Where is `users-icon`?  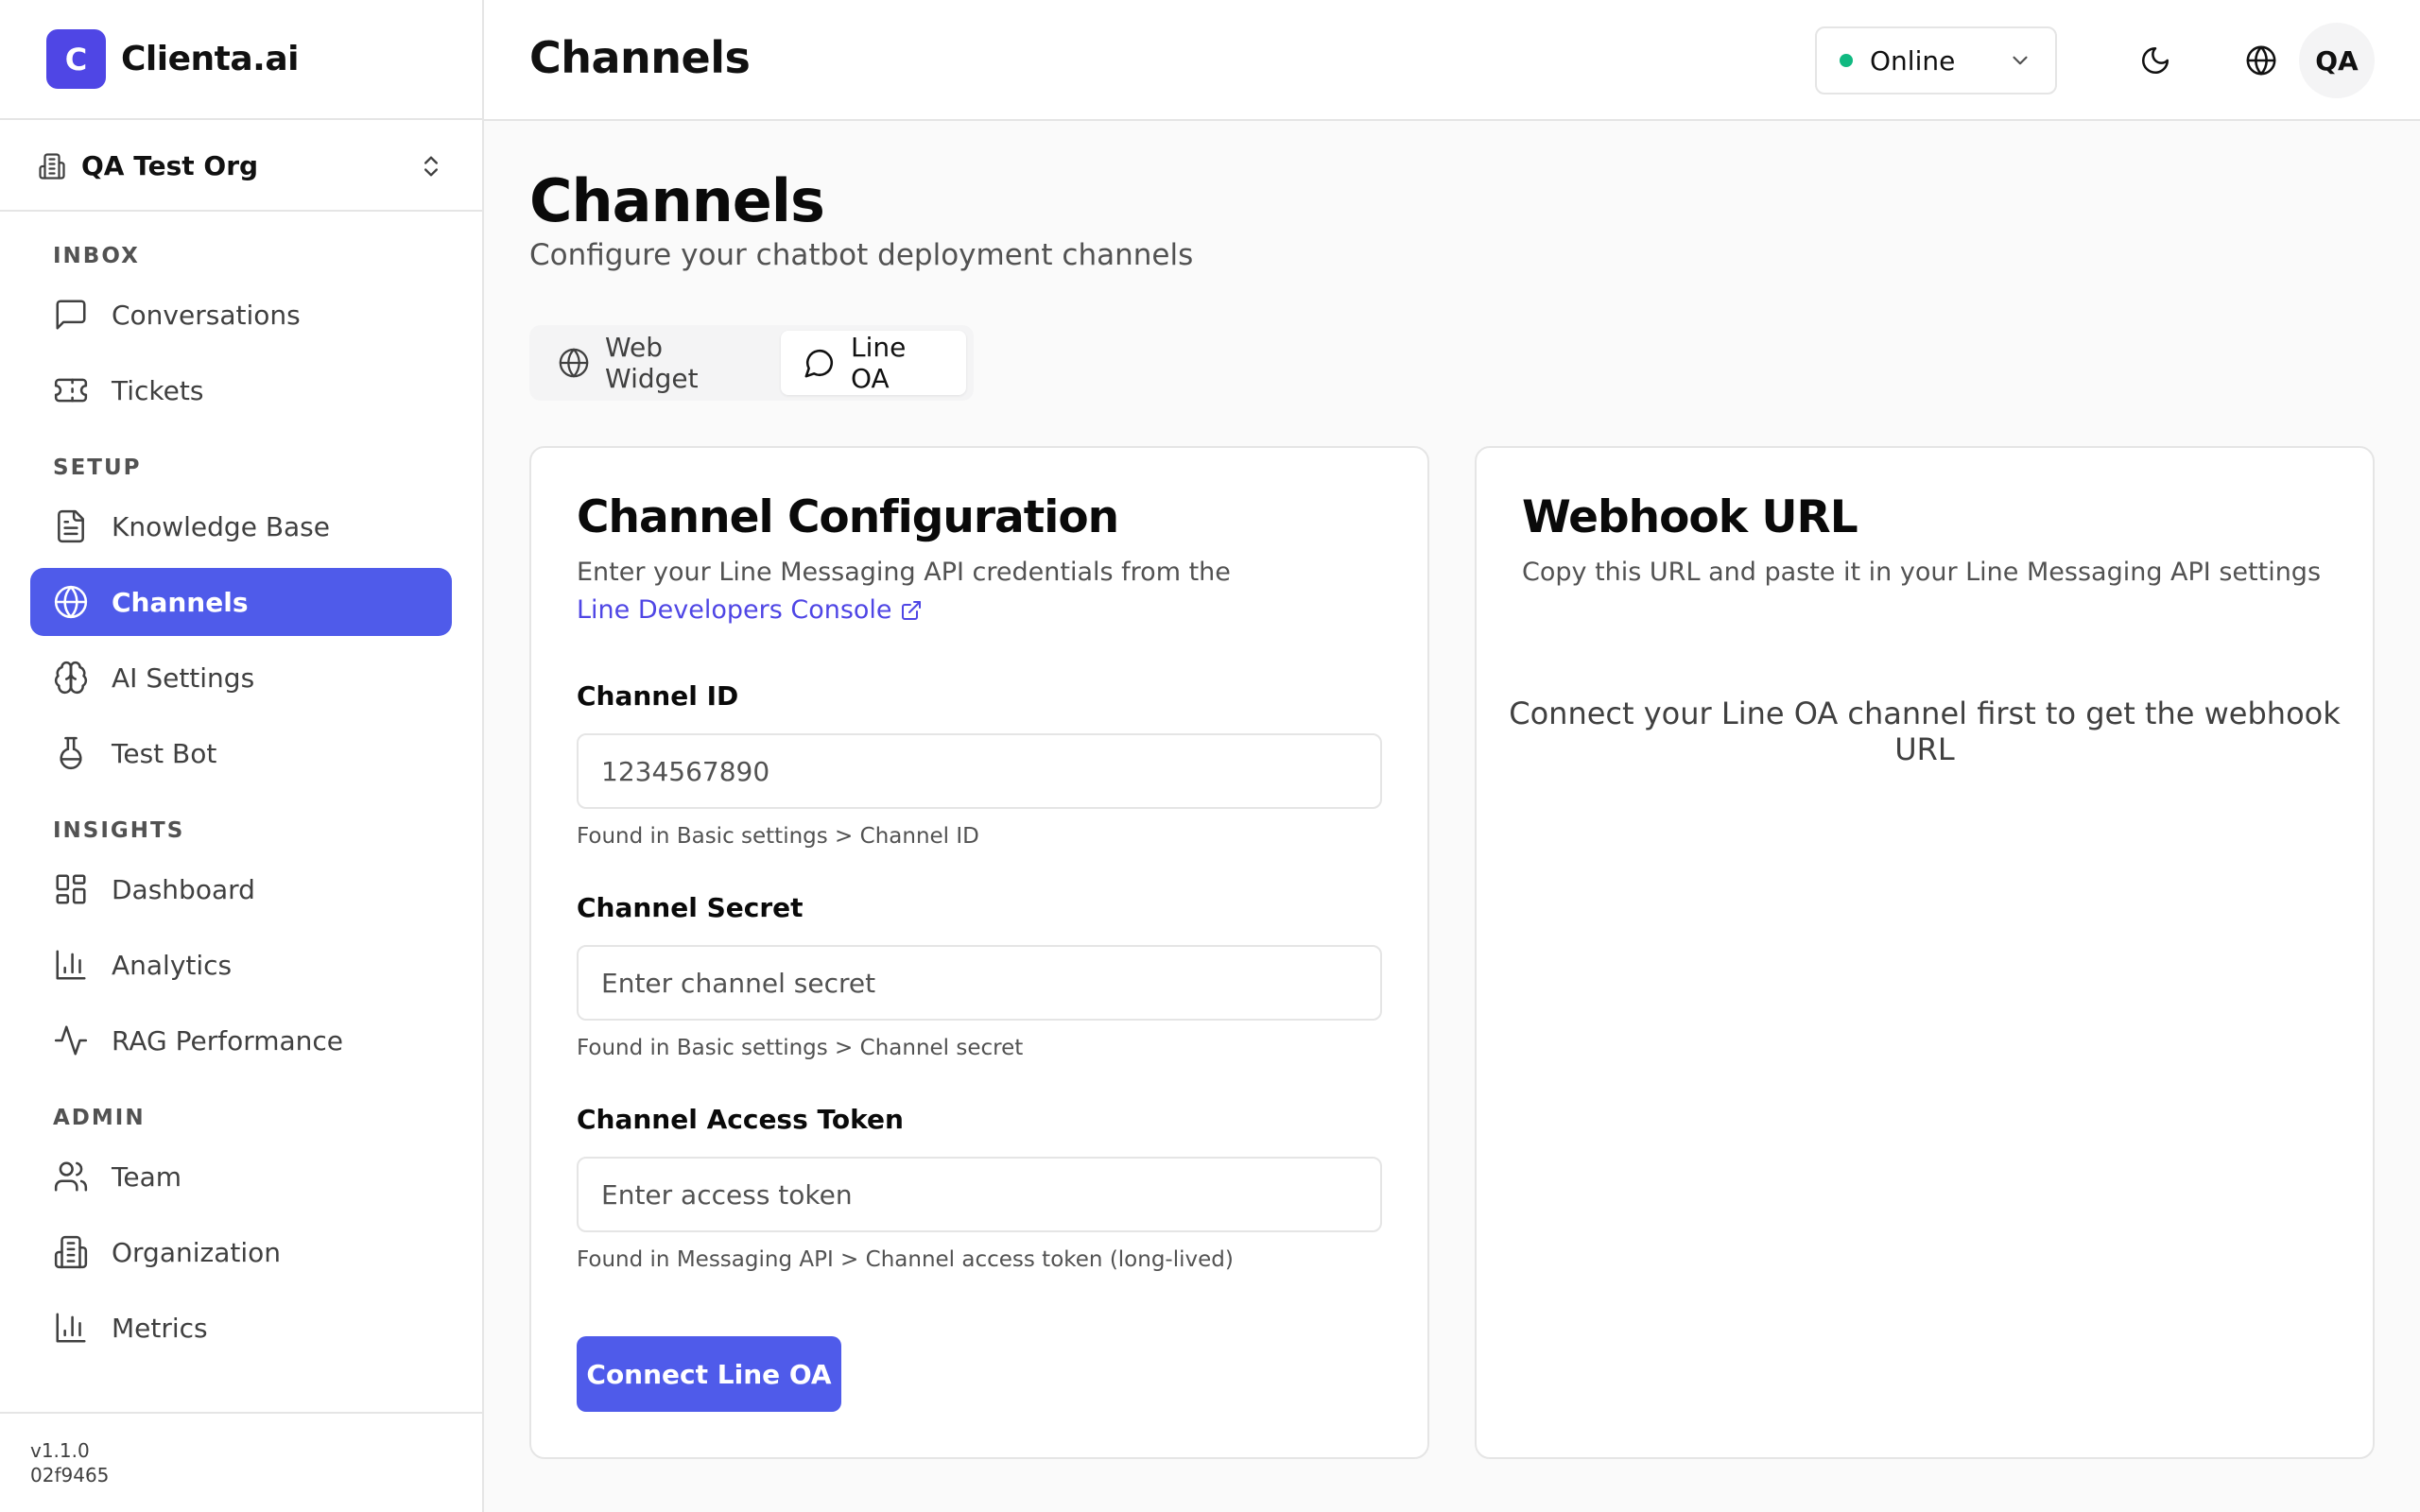 users-icon is located at coordinates (71, 1176).